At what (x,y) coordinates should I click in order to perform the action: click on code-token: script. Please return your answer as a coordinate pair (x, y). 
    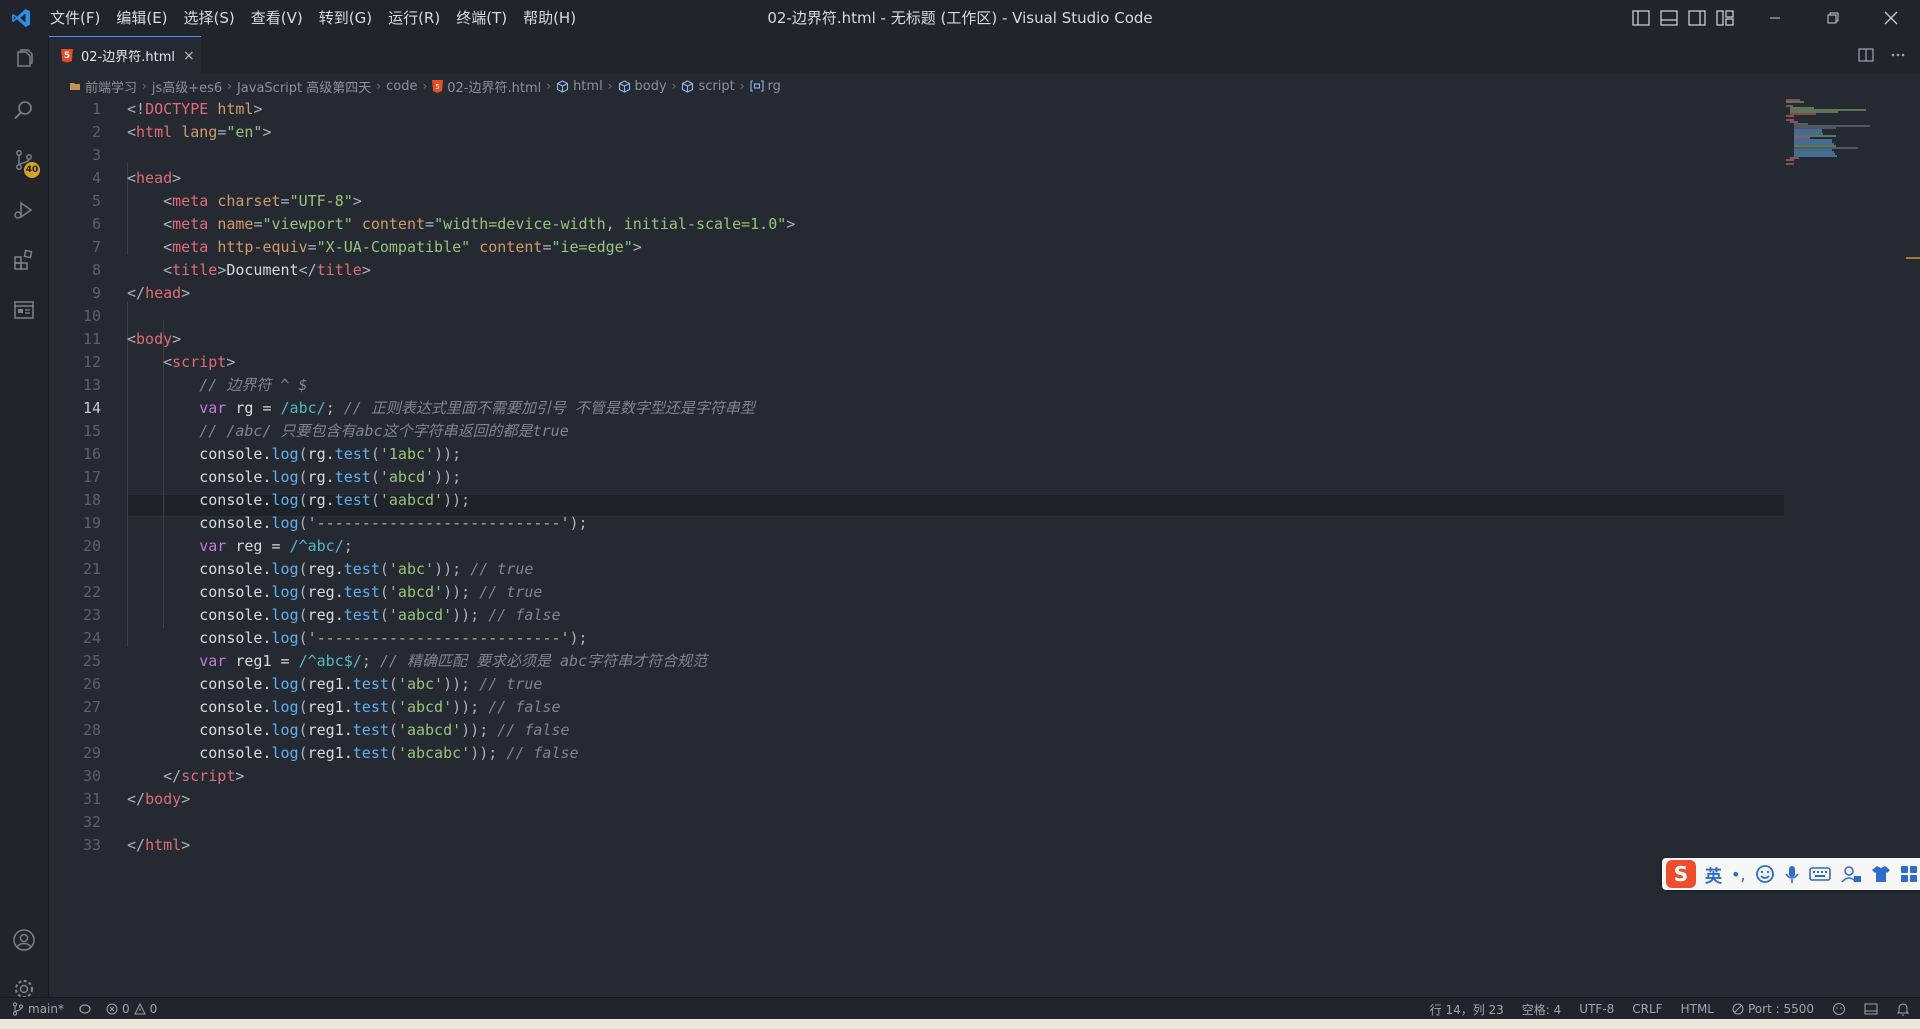
    Looking at the image, I should click on (208, 776).